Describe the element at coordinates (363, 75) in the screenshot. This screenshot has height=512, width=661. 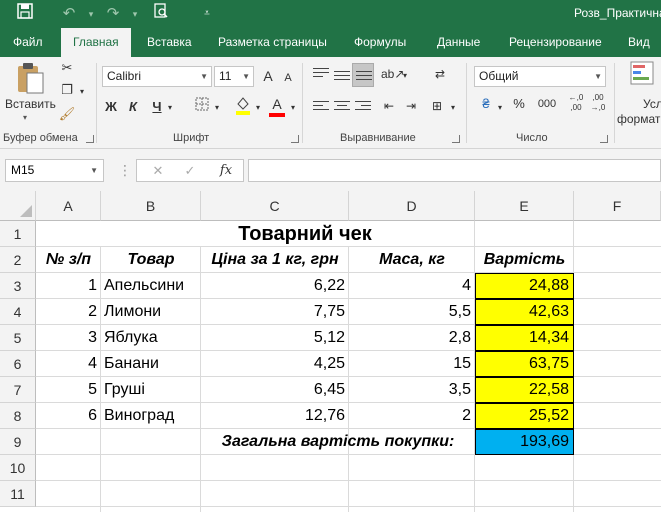
I see `align-bottom-button` at that location.